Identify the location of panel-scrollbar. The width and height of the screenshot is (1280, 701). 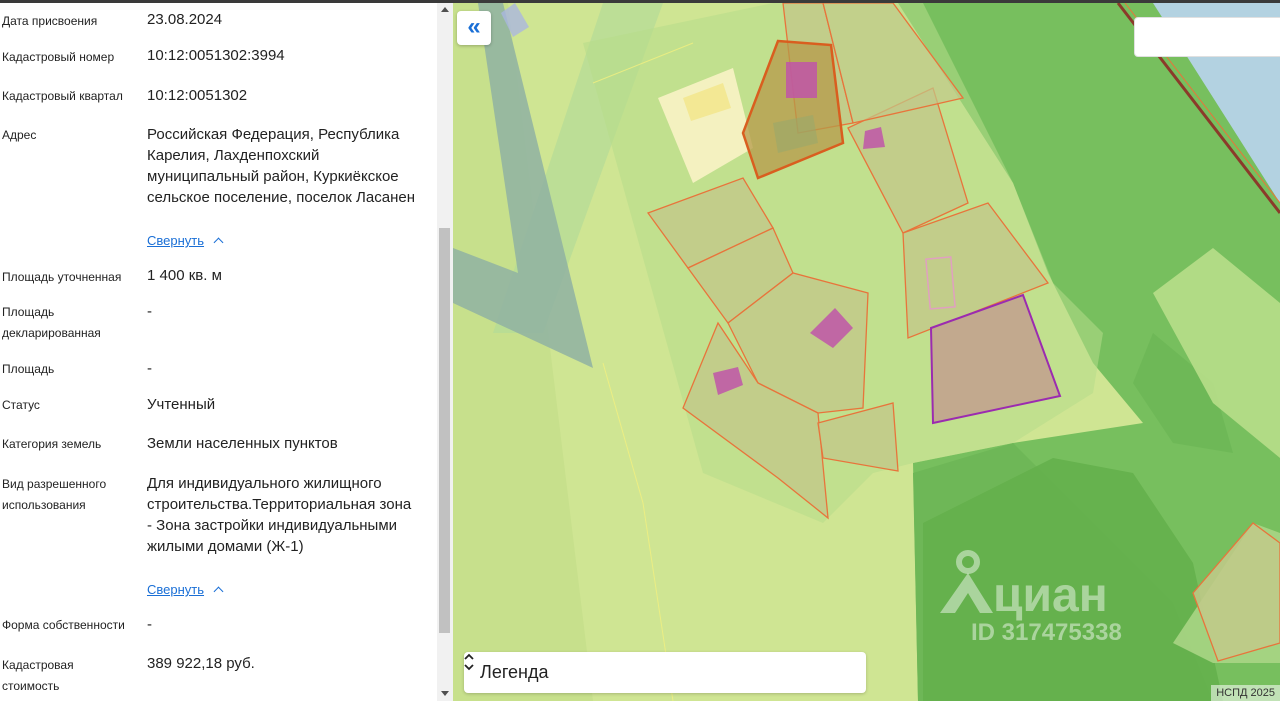
(445, 352).